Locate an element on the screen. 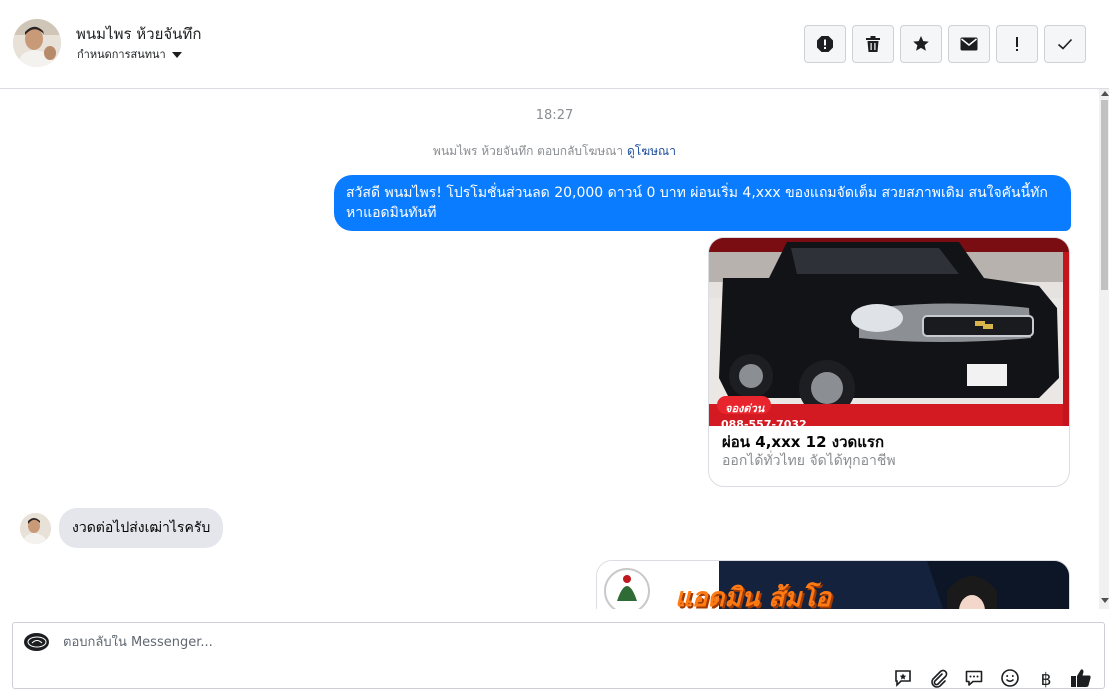 This screenshot has height=692, width=1109. envelope-icon is located at coordinates (969, 44).